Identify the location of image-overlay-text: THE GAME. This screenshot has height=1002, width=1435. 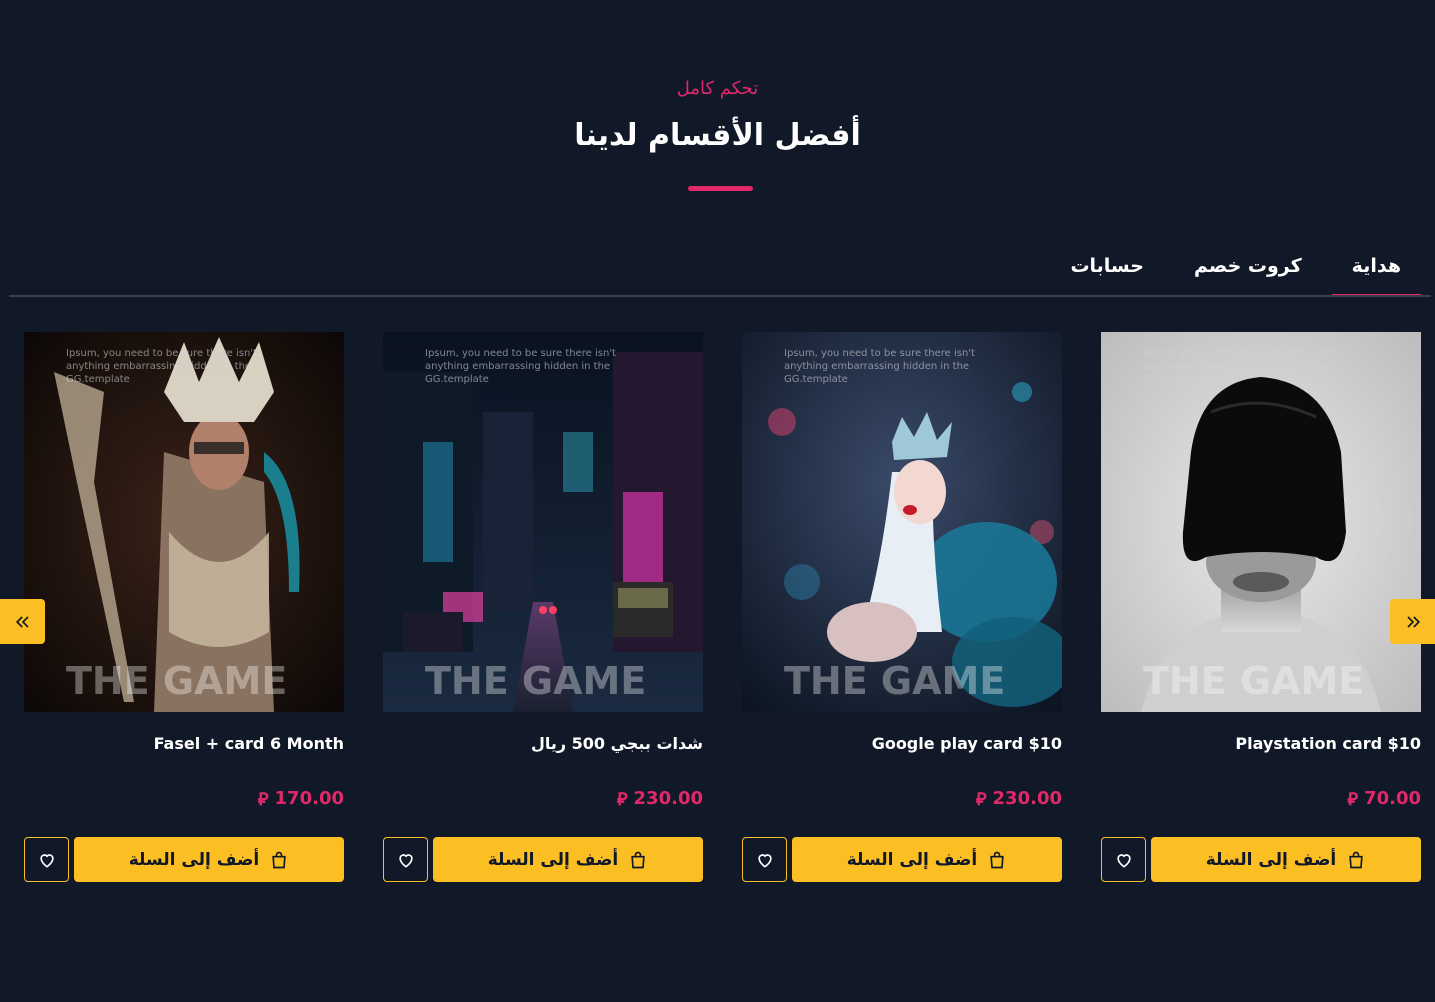
(1253, 681).